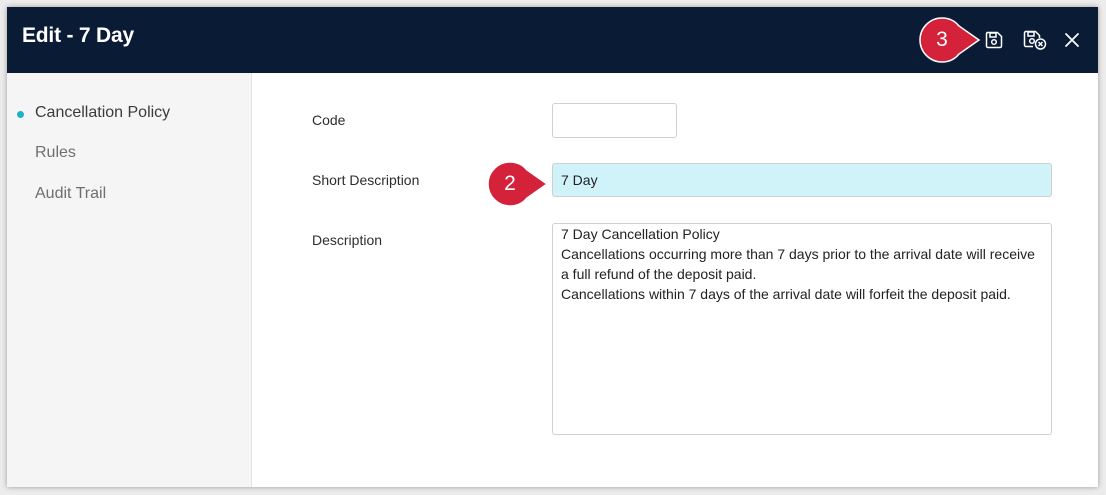 The width and height of the screenshot is (1106, 495). Describe the element at coordinates (20, 114) in the screenshot. I see `active-indicator-dot` at that location.